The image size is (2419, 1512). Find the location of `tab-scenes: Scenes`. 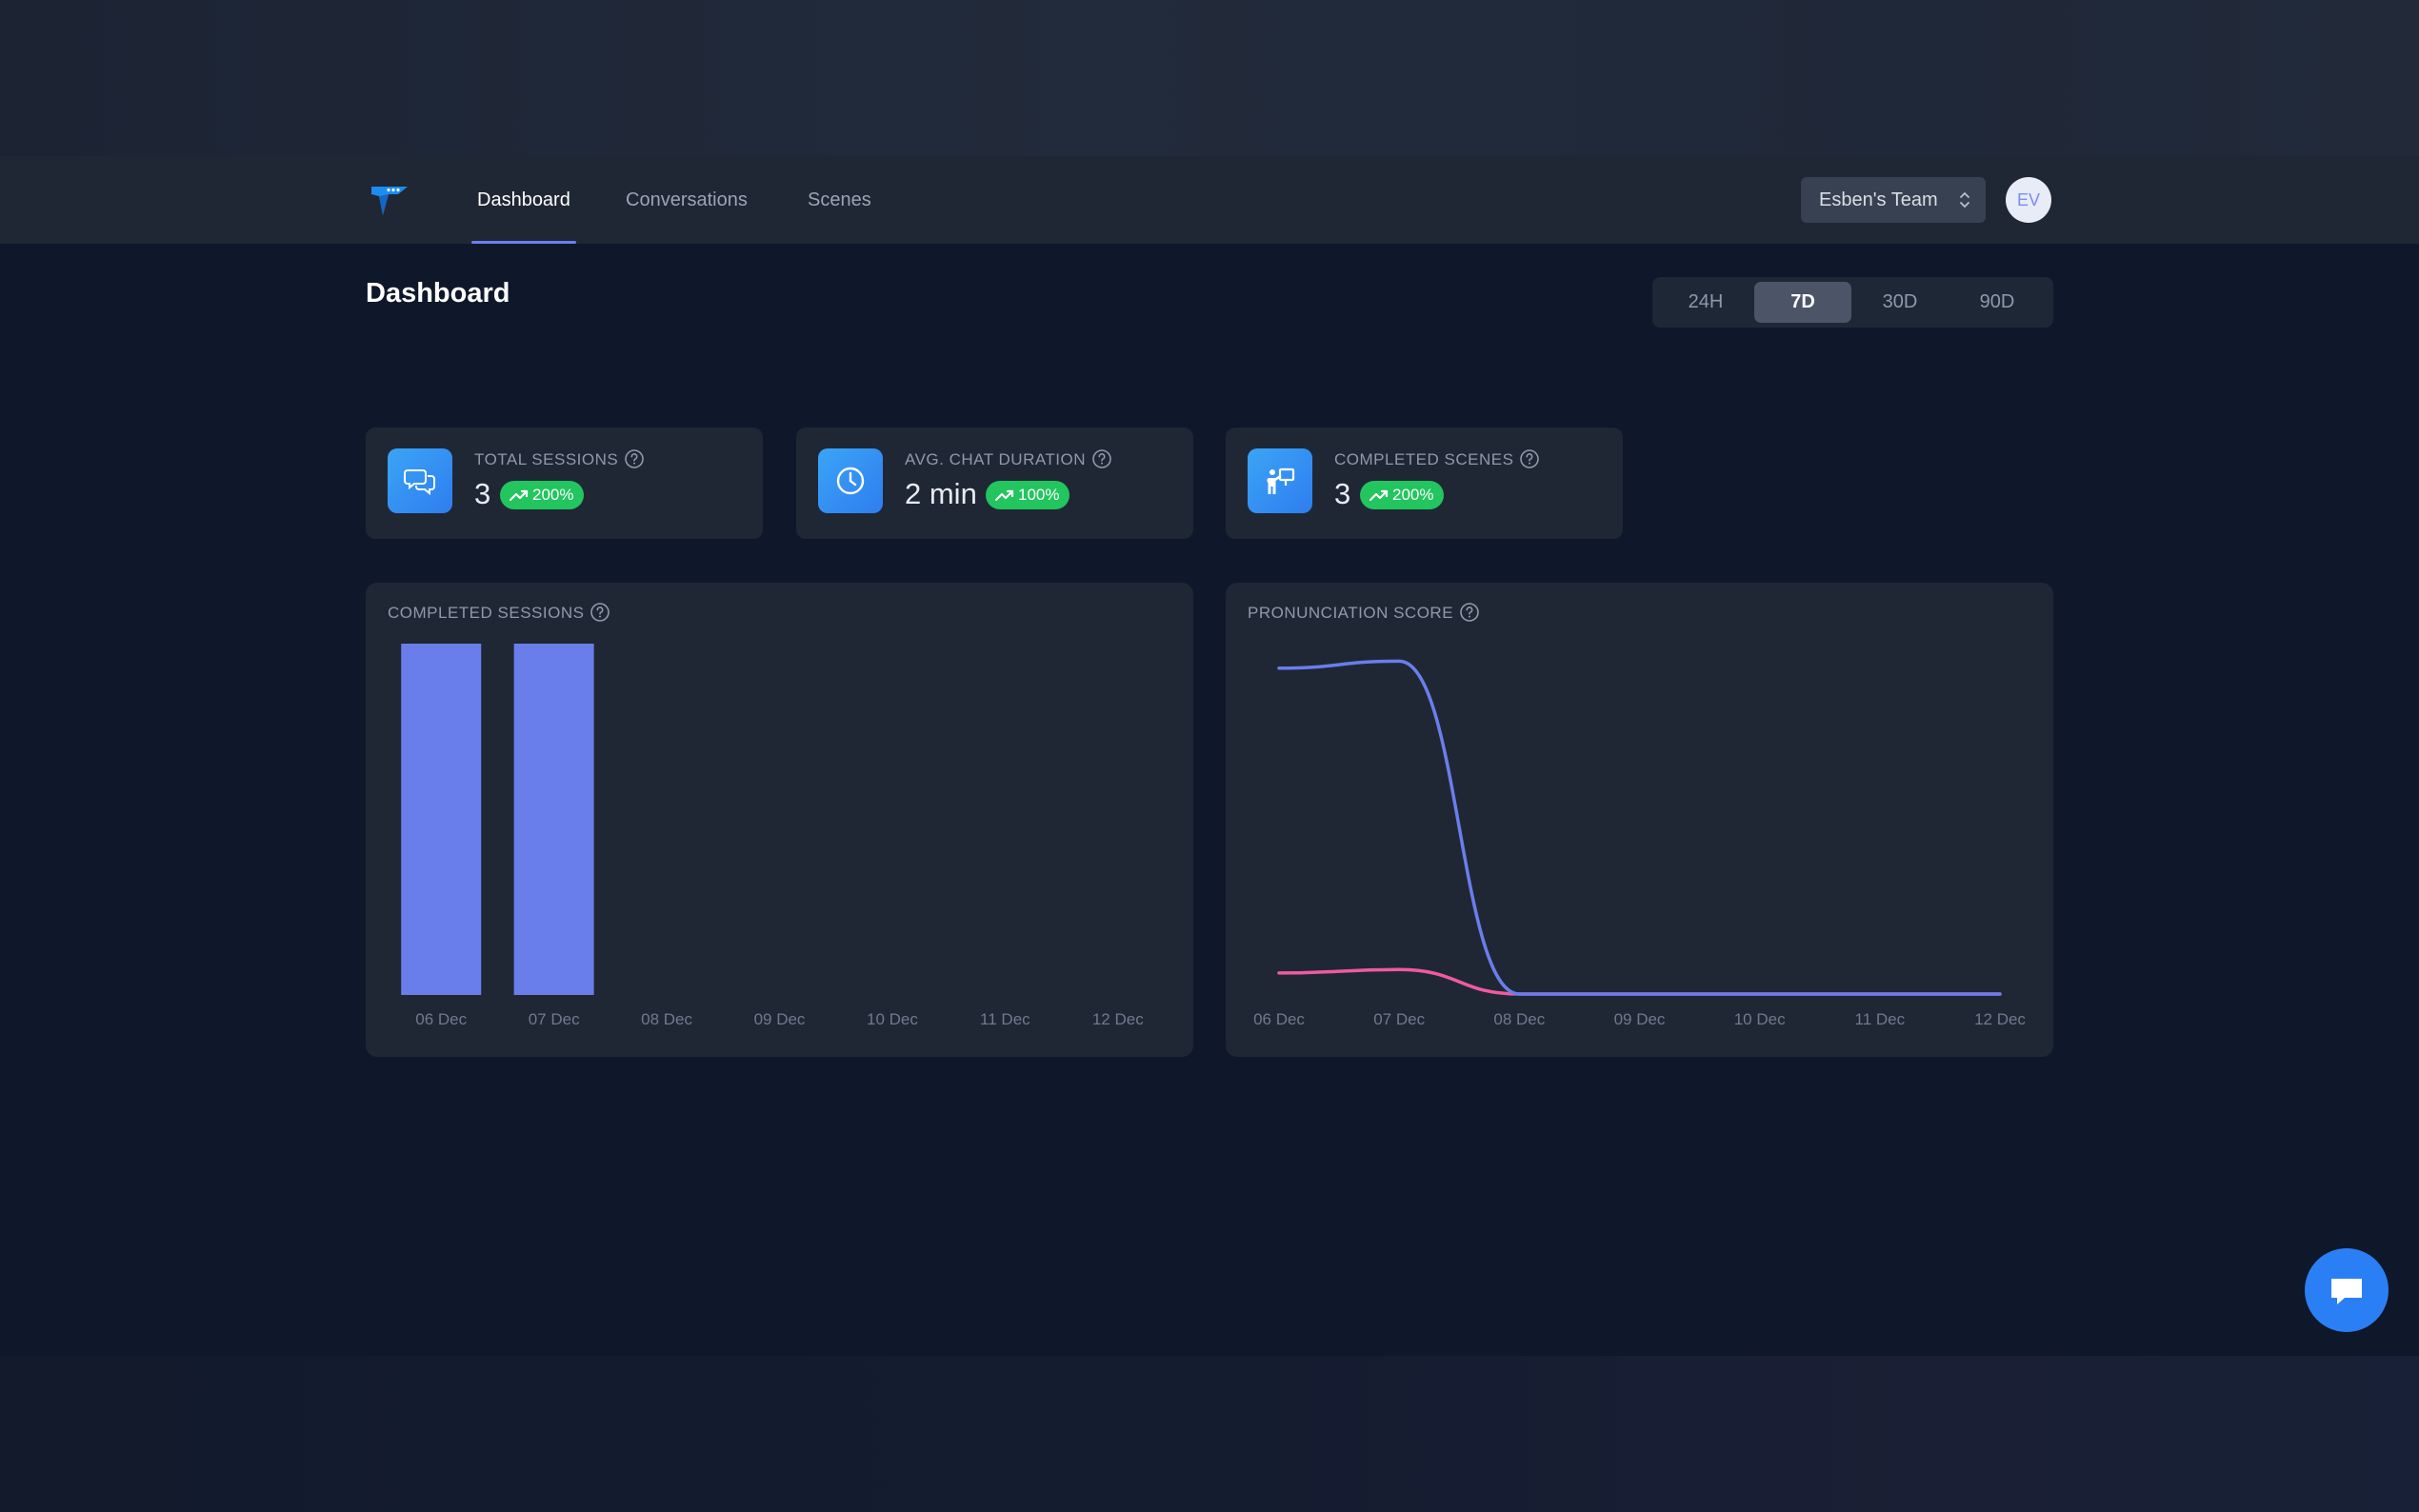

tab-scenes: Scenes is located at coordinates (839, 200).